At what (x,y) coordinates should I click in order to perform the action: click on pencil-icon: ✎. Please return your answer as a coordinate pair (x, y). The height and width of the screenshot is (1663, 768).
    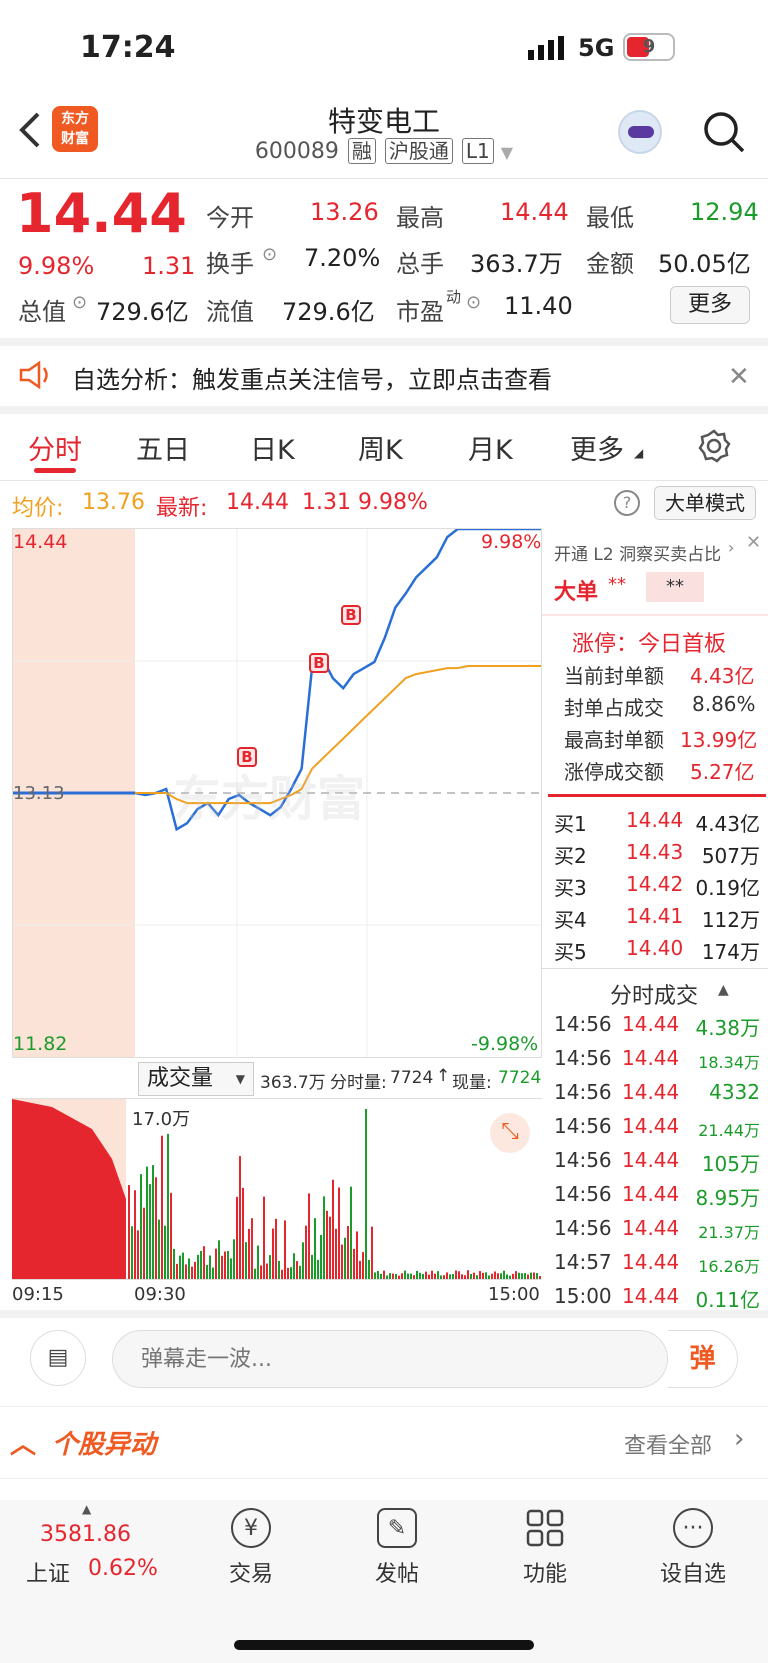
    Looking at the image, I should click on (397, 1528).